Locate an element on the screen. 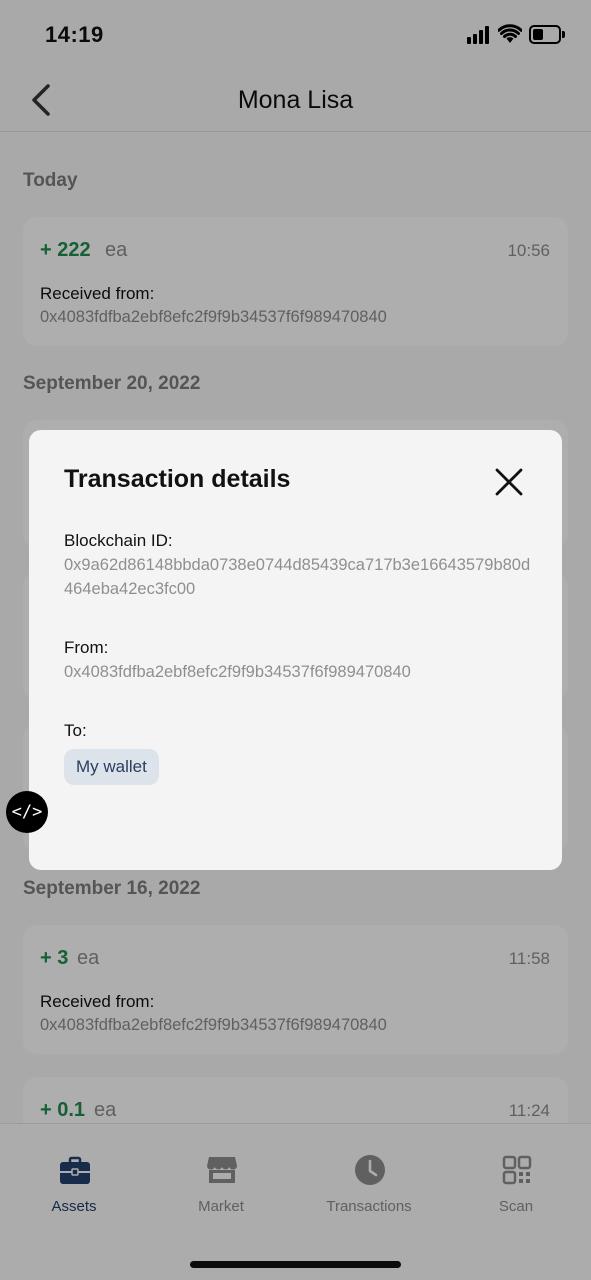 This screenshot has height=1280, width=591. modal-title: Transaction details is located at coordinates (177, 479).